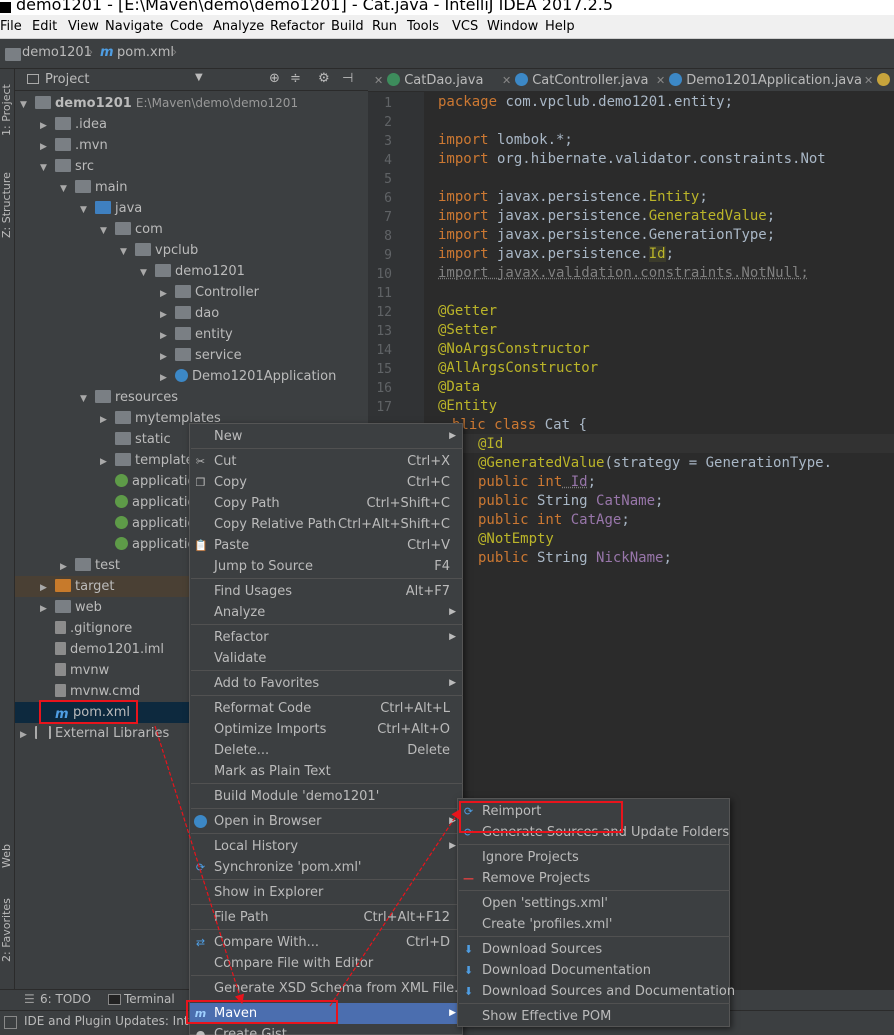  Describe the element at coordinates (593, 970) in the screenshot. I see `maven-item-download-documentation: ⬇ Download Documentation` at that location.